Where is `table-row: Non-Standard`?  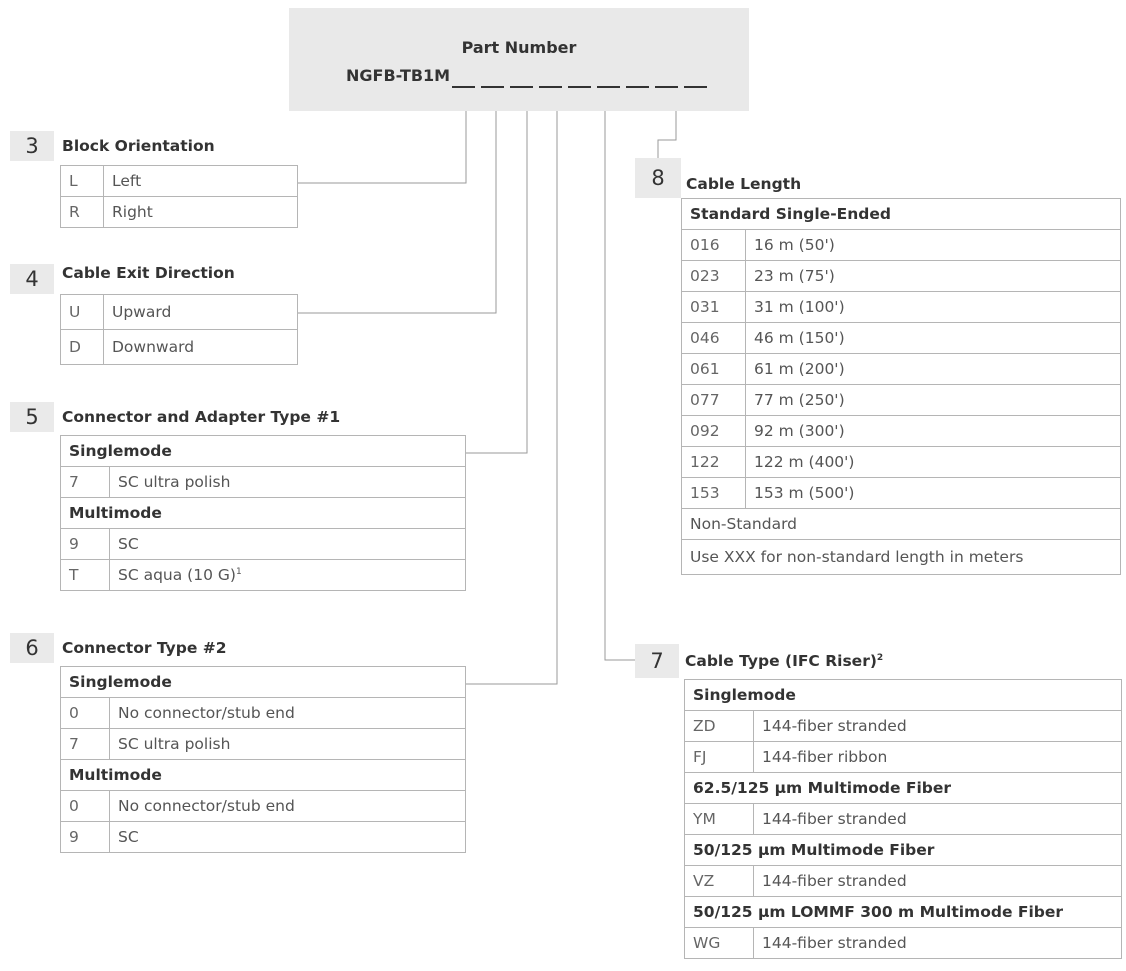
table-row: Non-Standard is located at coordinates (901, 524).